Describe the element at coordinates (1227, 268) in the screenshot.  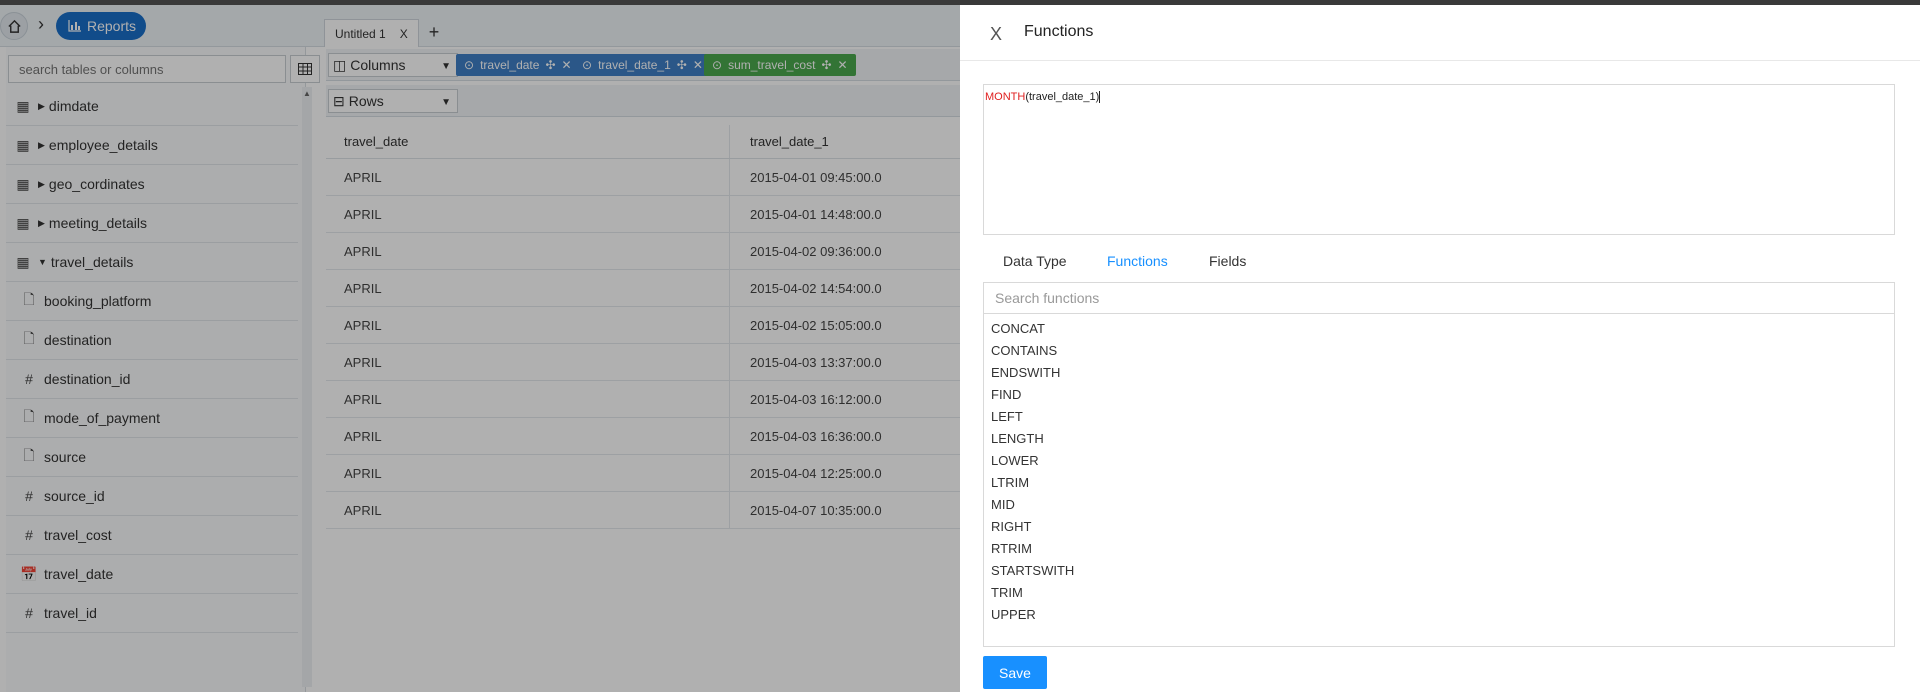
I see `tab-fields: Fields` at that location.